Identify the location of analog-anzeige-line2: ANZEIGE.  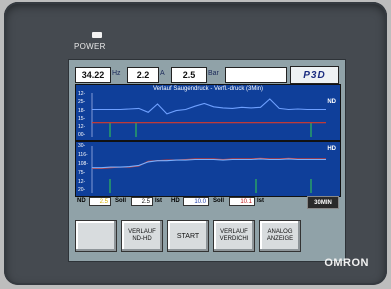
(280, 239).